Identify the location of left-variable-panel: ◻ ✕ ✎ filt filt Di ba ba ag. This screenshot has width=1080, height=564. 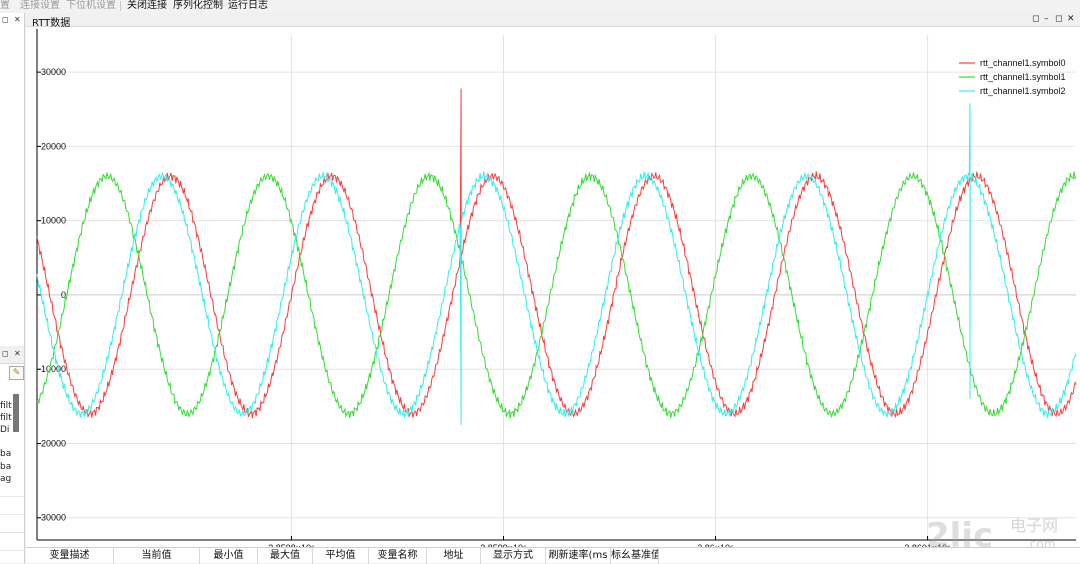
(12, 454).